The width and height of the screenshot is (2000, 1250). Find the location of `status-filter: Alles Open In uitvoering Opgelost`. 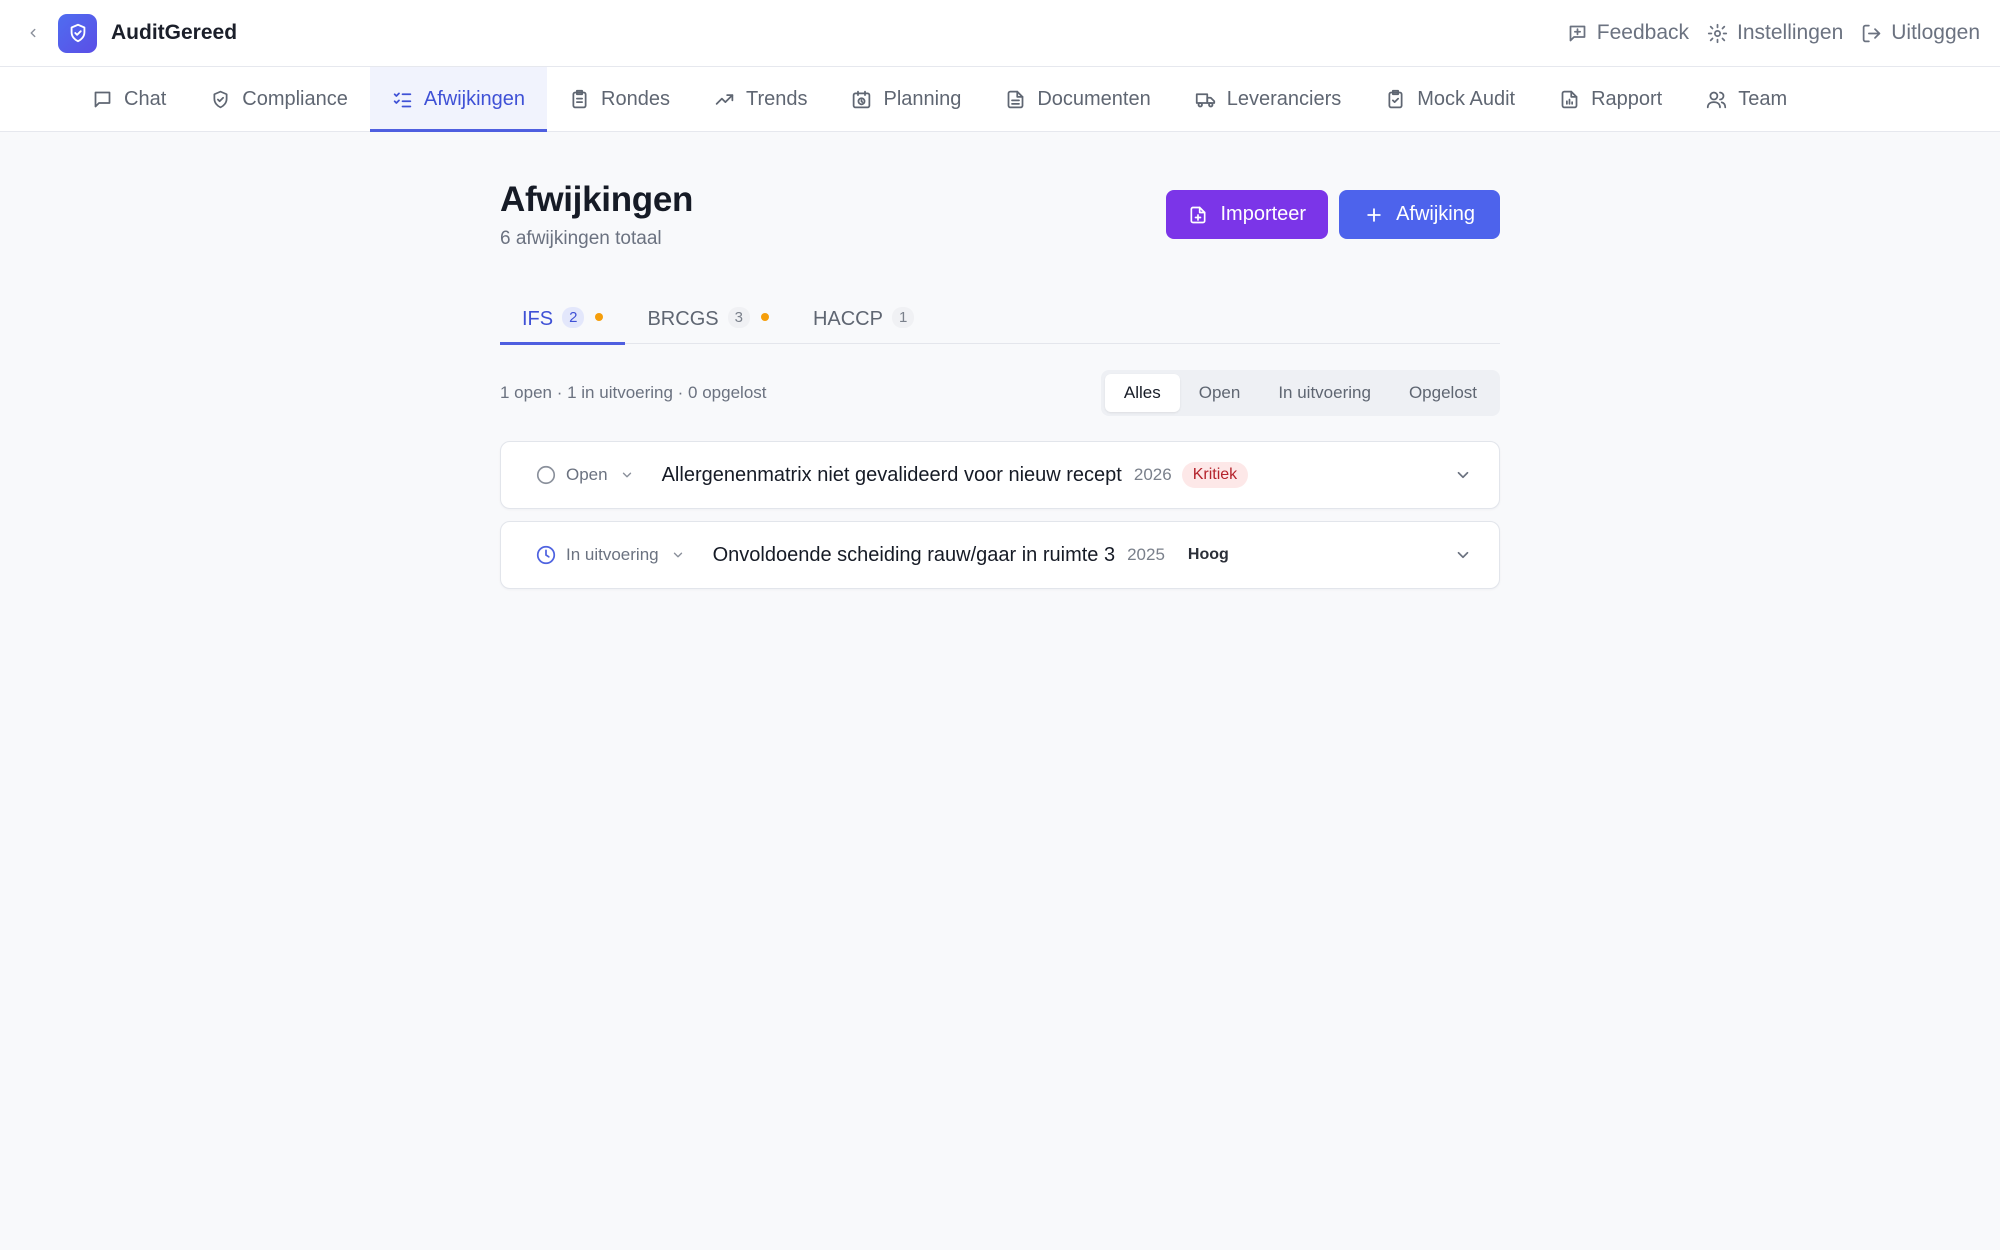

status-filter: Alles Open In uitvoering Opgelost is located at coordinates (1300, 393).